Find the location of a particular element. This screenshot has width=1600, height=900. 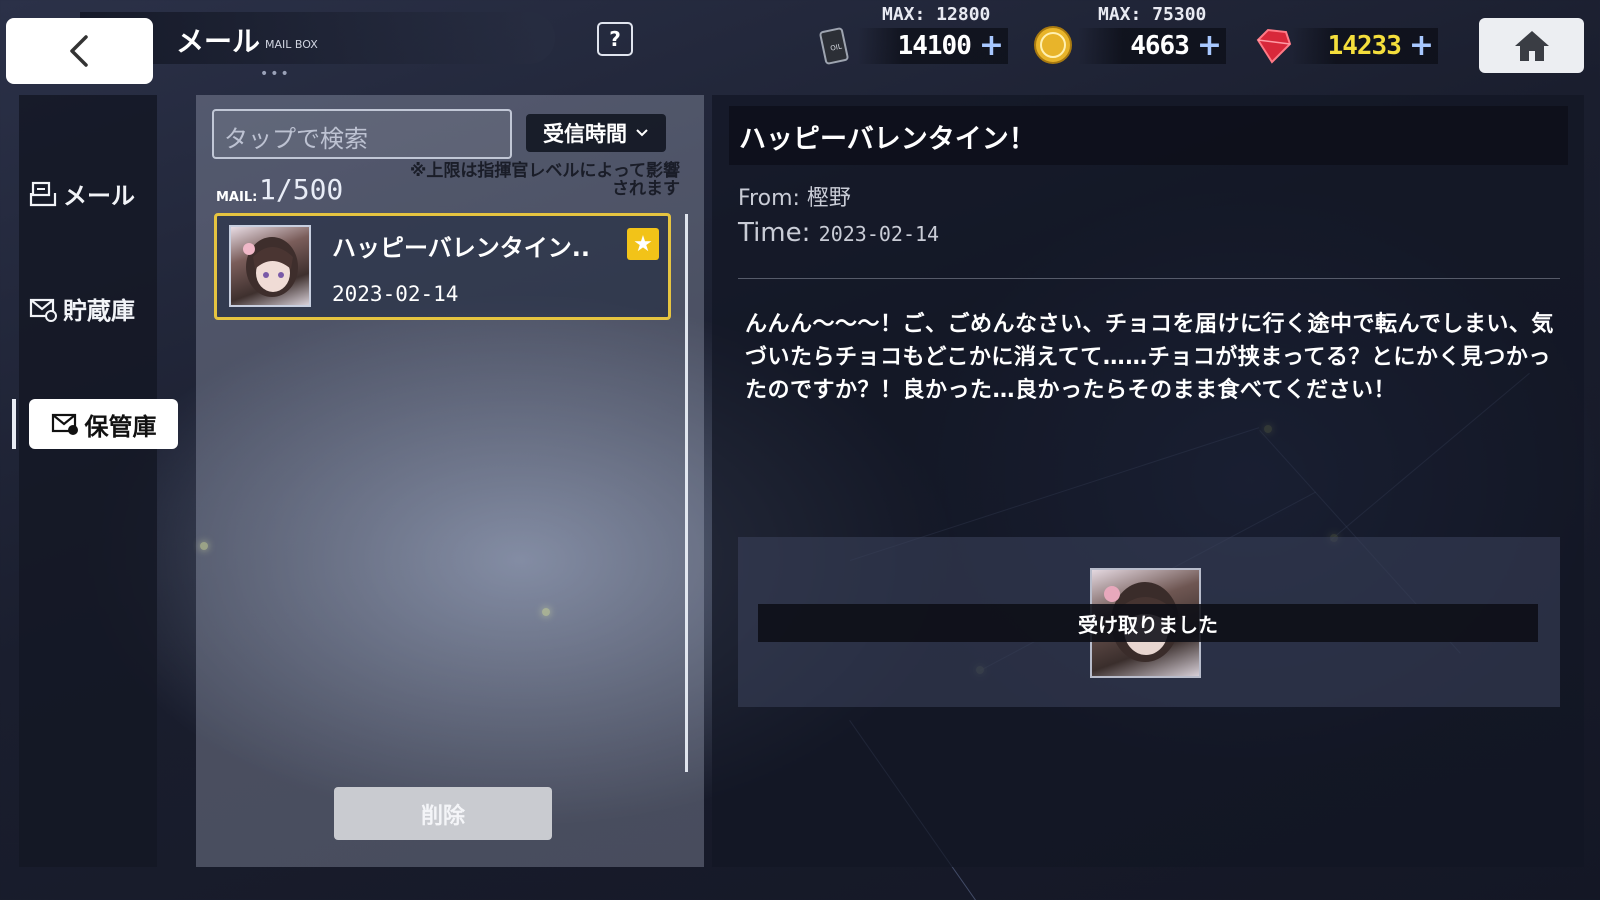

from-value: 樫野 is located at coordinates (828, 198).